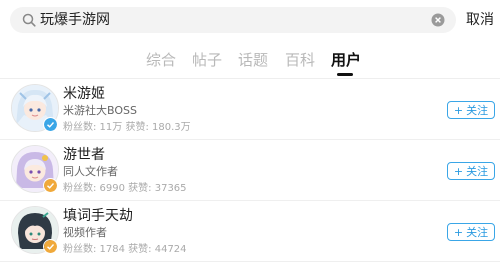 The width and height of the screenshot is (500, 264). What do you see at coordinates (438, 20) in the screenshot?
I see `clear-icon` at bounding box center [438, 20].